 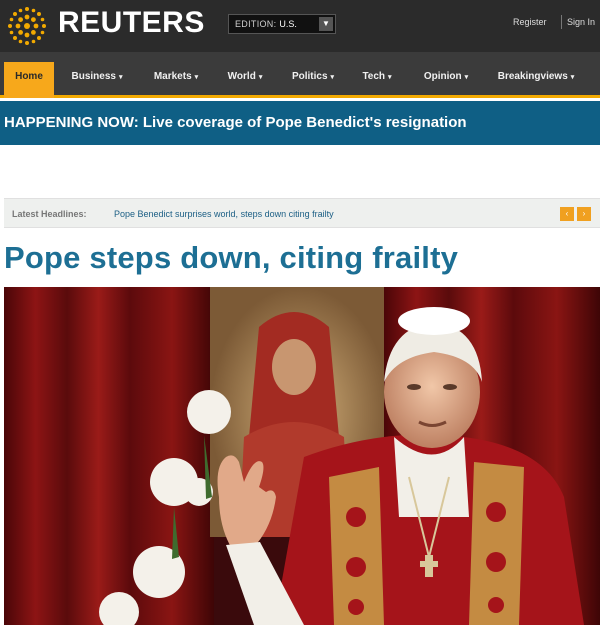 I want to click on nav-item-label: Business, so click(x=93, y=76).